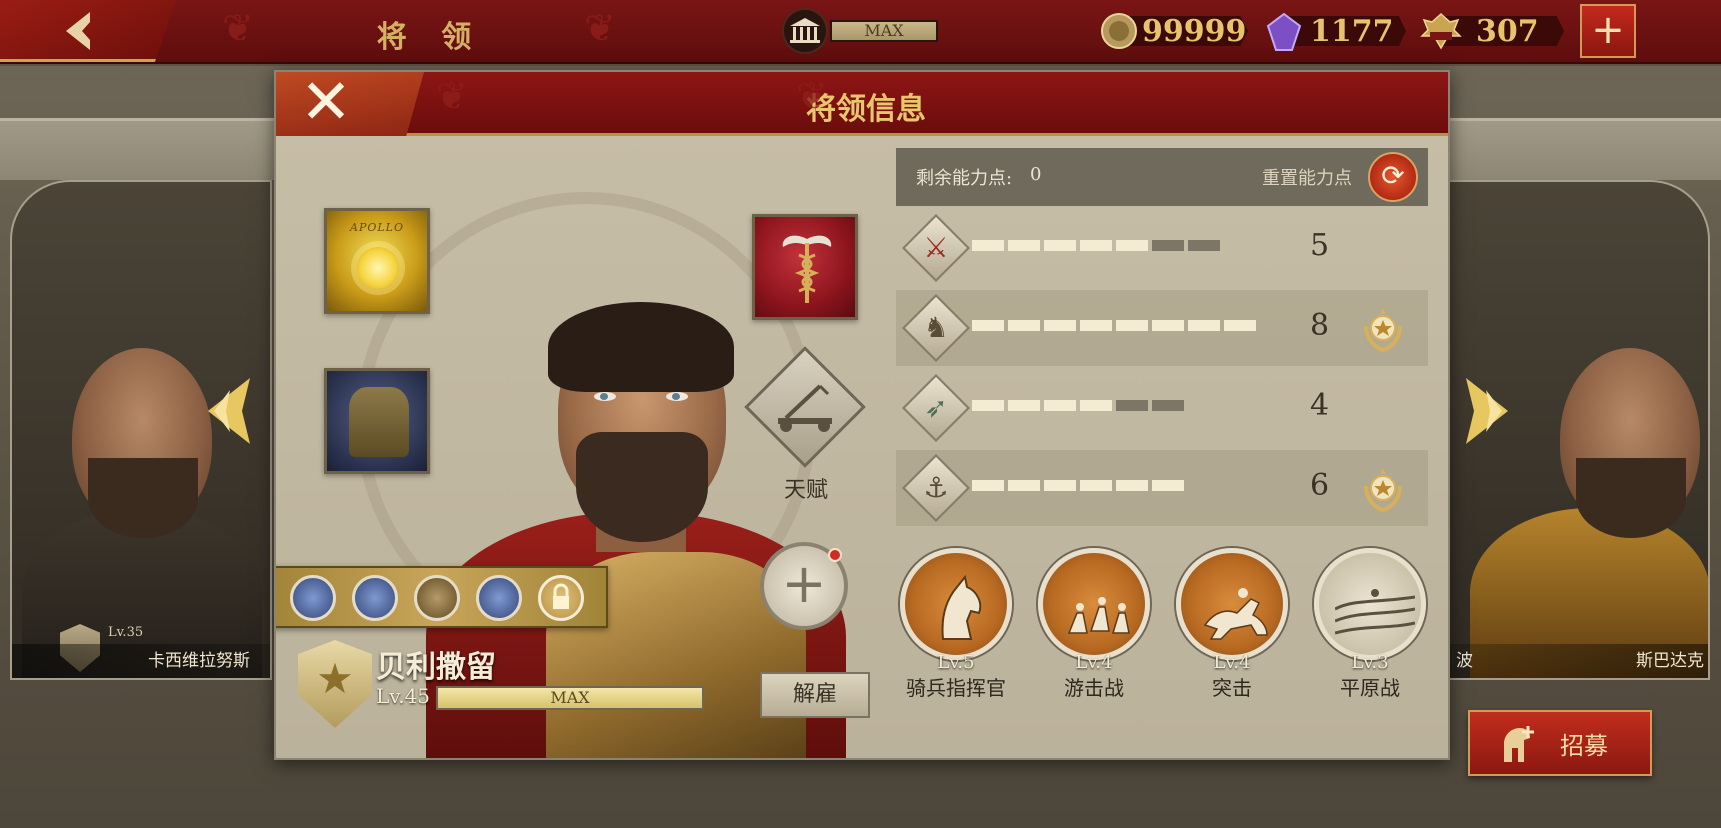  Describe the element at coordinates (1098, 615) in the screenshot. I see `riders-icon` at that location.